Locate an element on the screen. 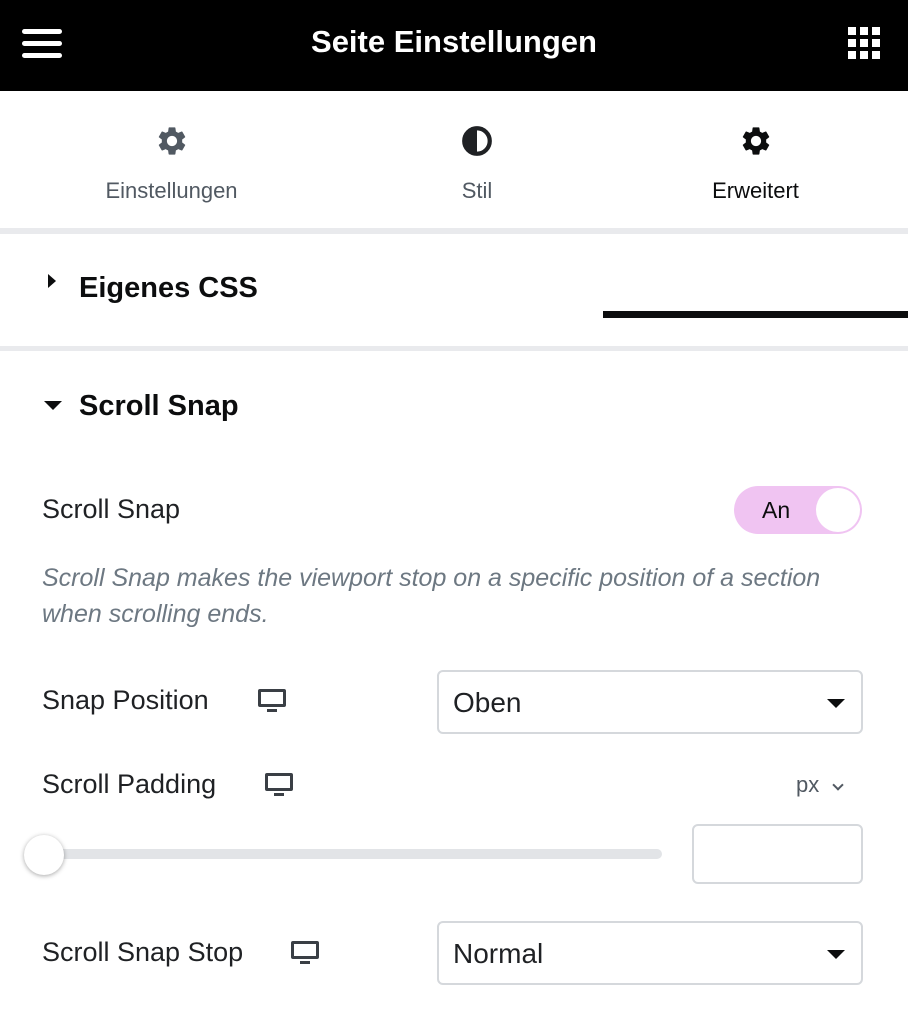 The height and width of the screenshot is (1024, 908). page-title: Seite Einstellungen is located at coordinates (454, 41).